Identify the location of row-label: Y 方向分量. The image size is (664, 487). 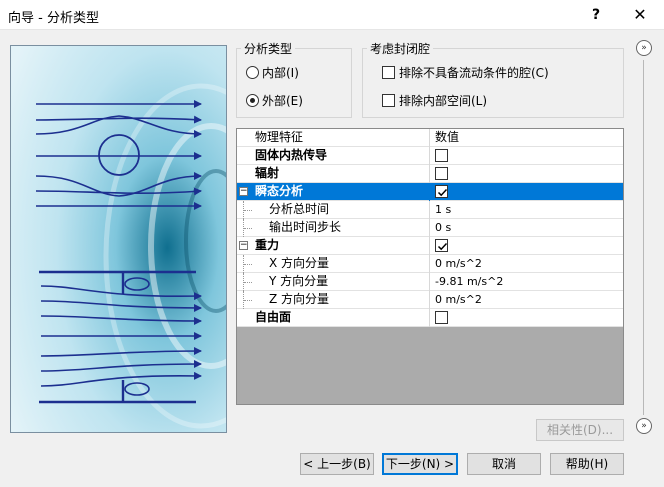
(333, 282).